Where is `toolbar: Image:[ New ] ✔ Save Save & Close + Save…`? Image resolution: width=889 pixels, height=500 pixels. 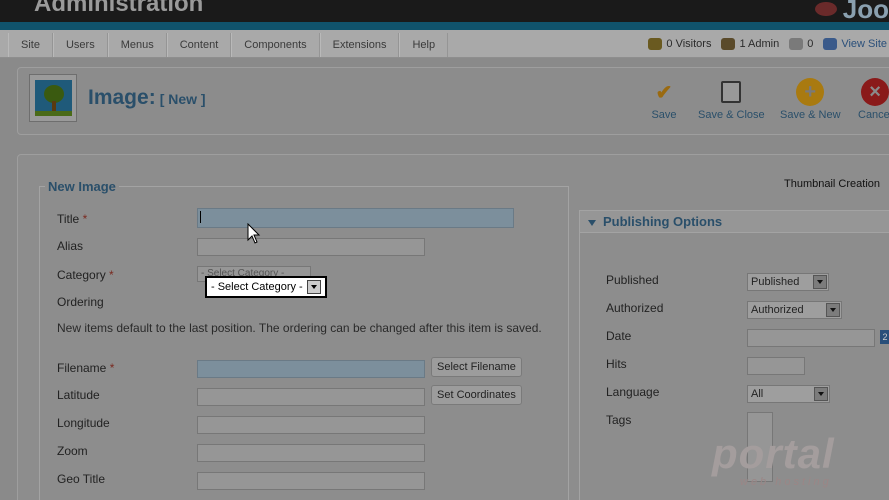
toolbar: Image:[ New ] ✔ Save Save & Close + Save… is located at coordinates (453, 101).